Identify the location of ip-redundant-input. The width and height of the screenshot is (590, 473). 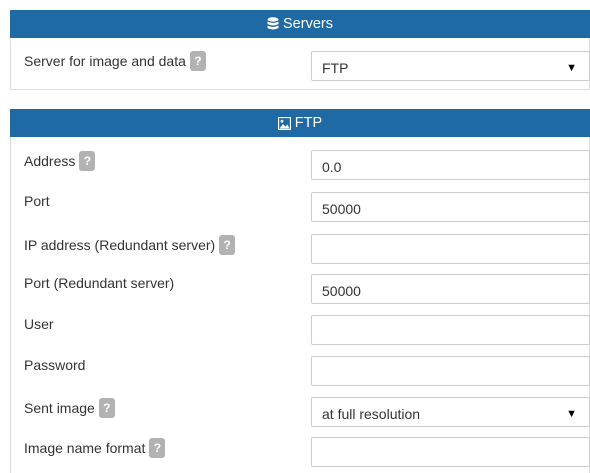
(450, 249).